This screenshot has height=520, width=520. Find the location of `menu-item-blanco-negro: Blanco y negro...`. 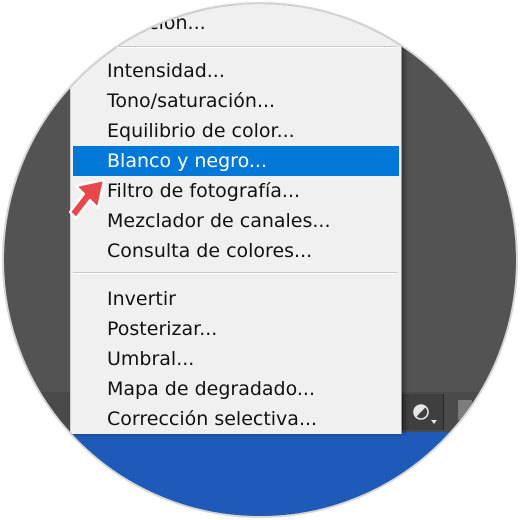

menu-item-blanco-negro: Blanco y negro... is located at coordinates (236, 161).